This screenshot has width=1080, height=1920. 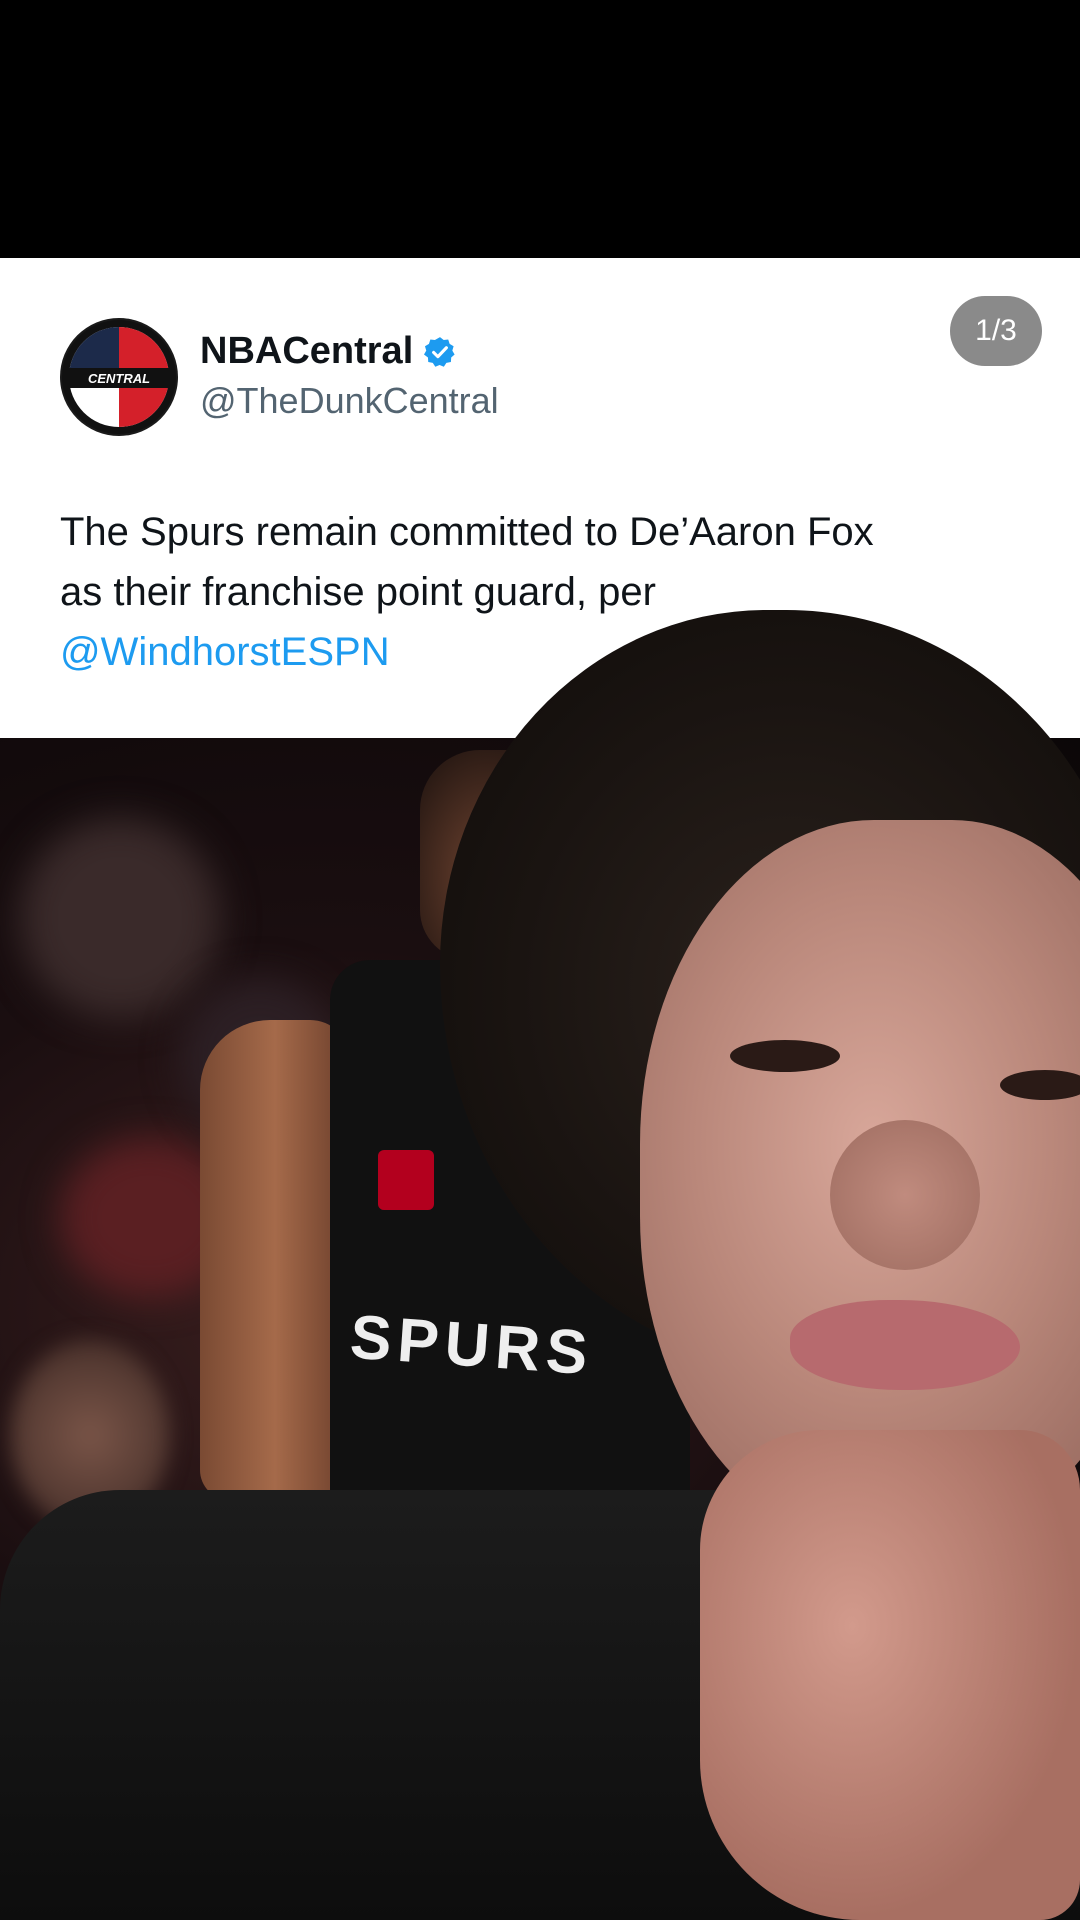 I want to click on creator-eye-left, so click(x=785, y=1056).